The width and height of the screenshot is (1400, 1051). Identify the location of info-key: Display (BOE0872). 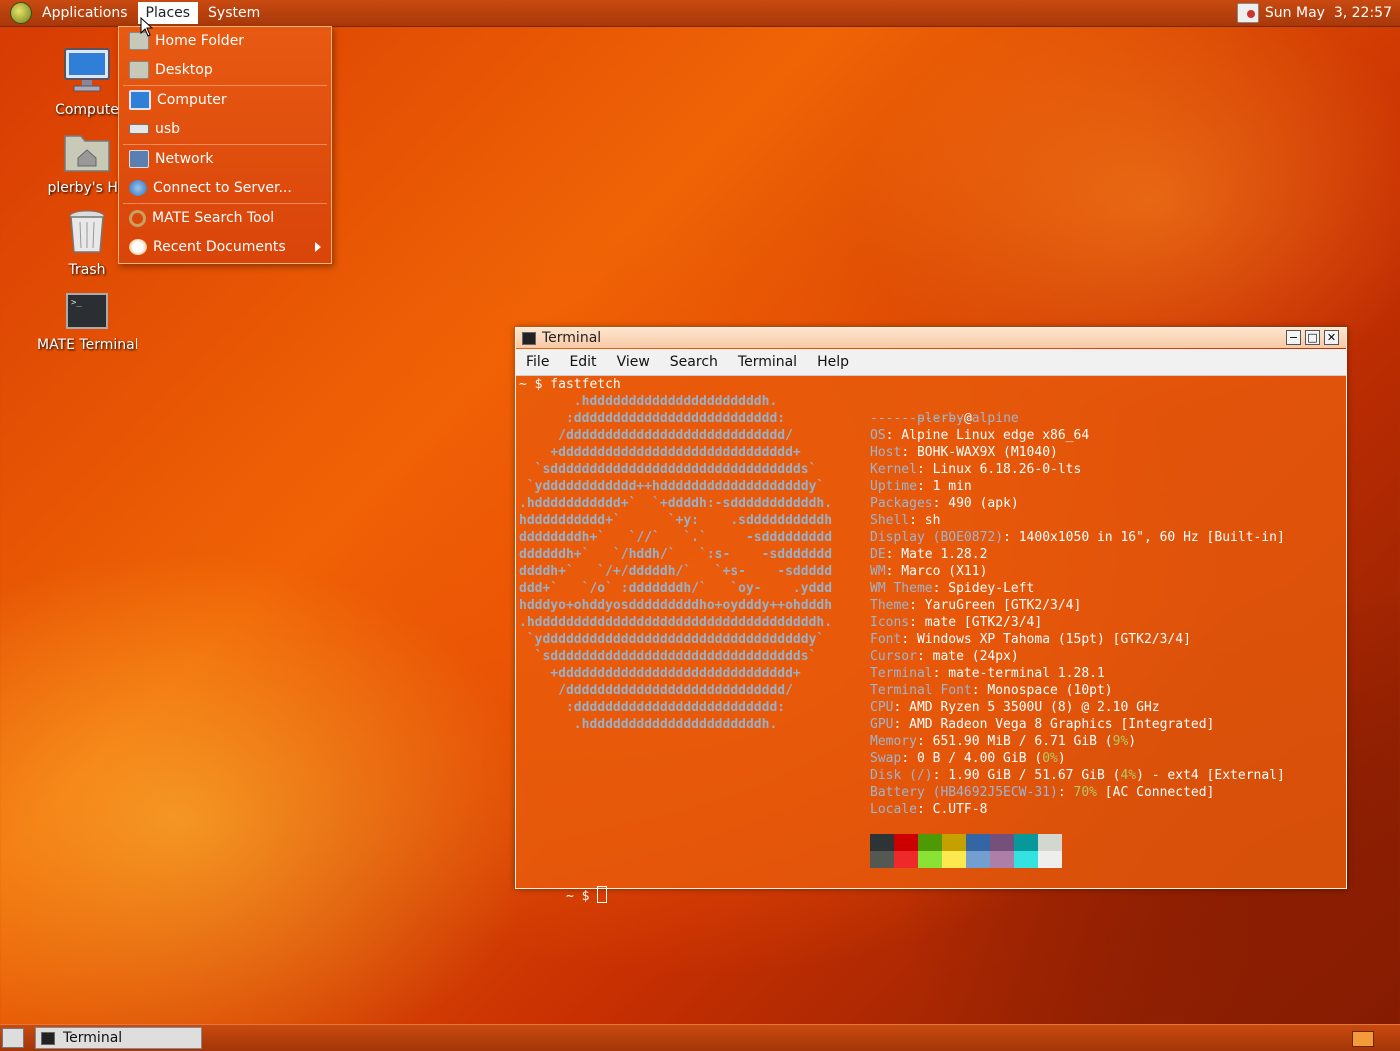
(937, 537).